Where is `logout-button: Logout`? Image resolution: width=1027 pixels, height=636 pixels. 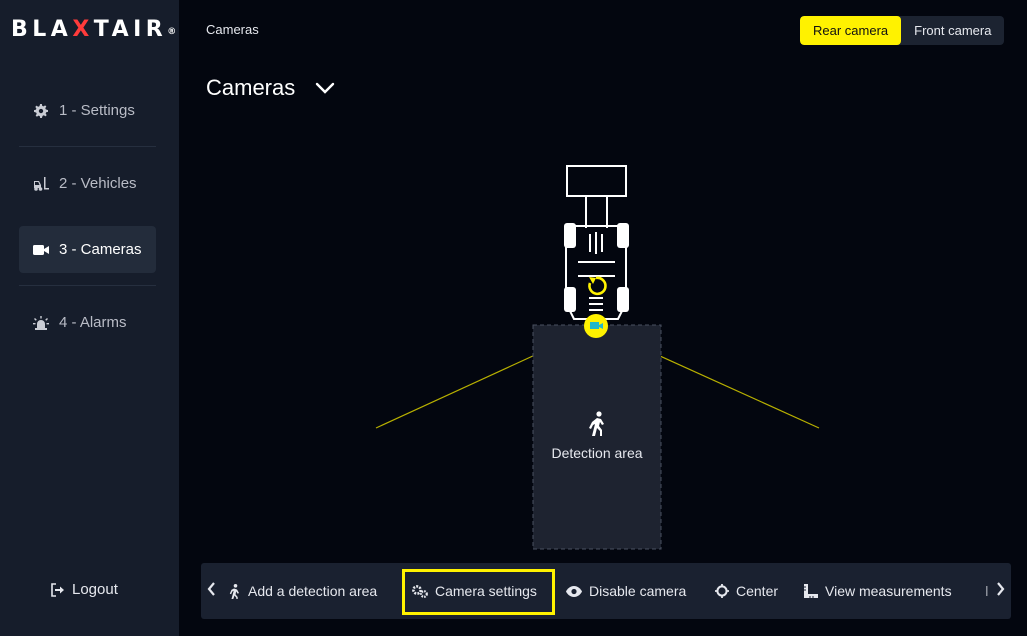
logout-button: Logout is located at coordinates (84, 589).